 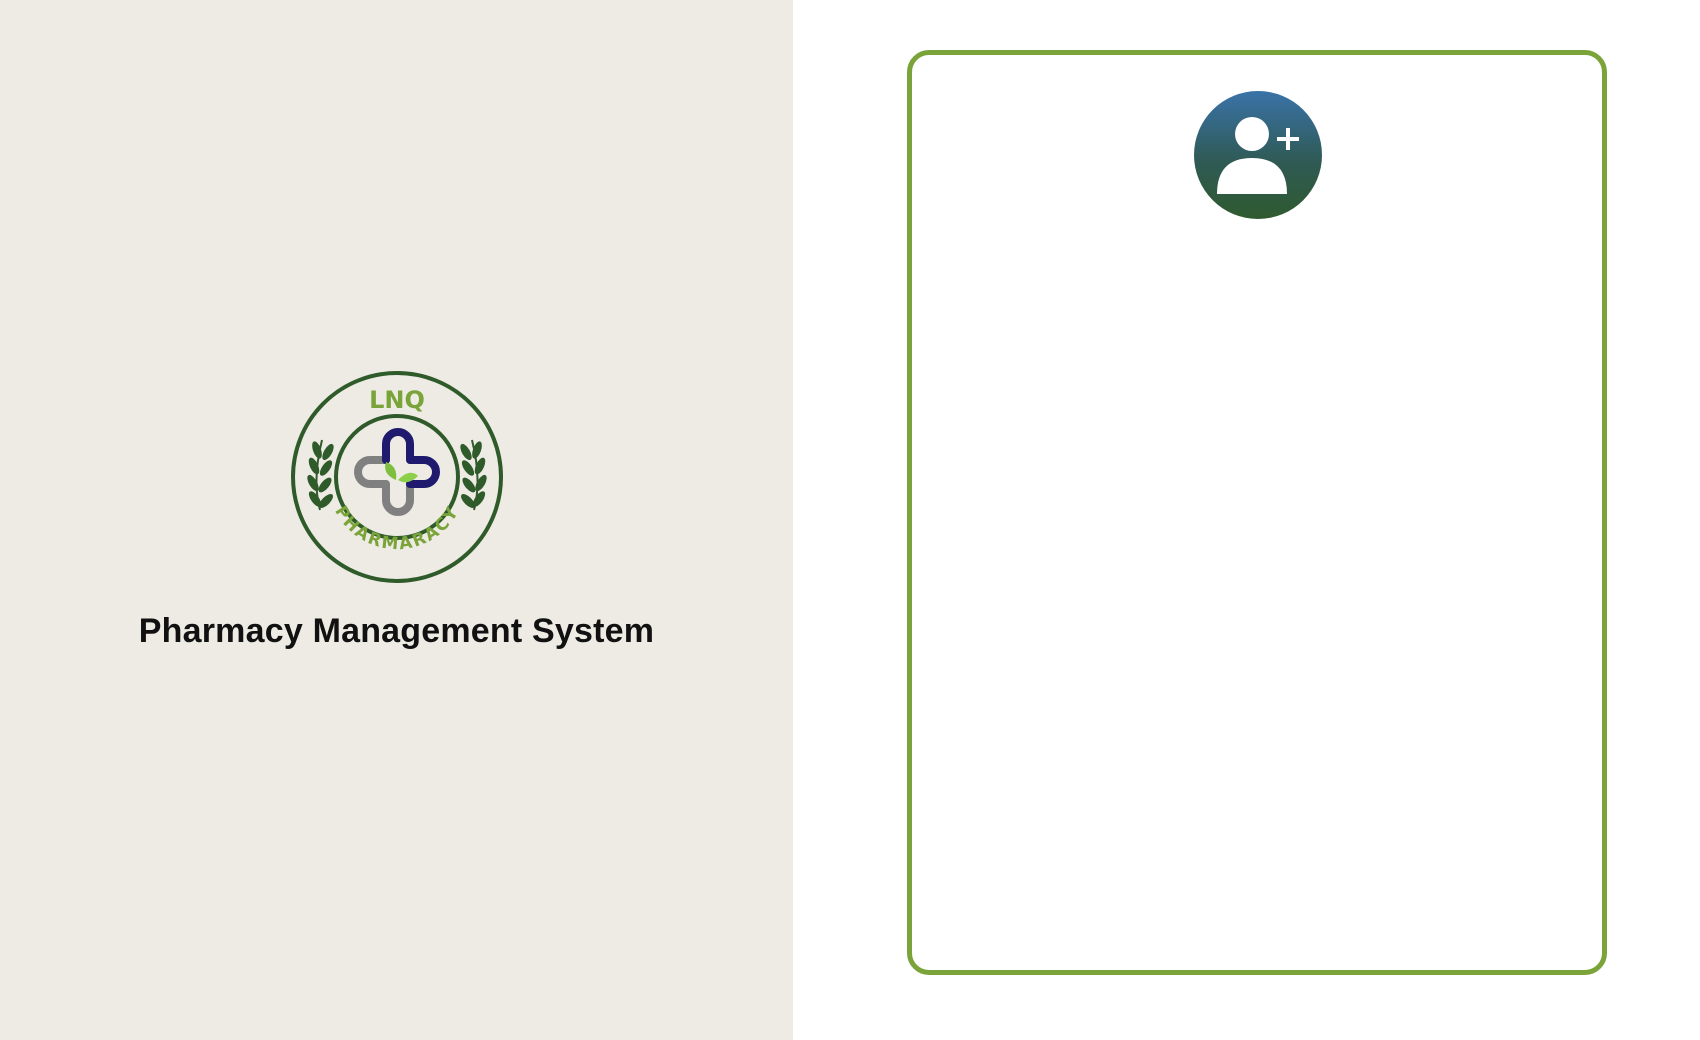 I want to click on pharmacy-cross-icon, so click(x=397, y=472).